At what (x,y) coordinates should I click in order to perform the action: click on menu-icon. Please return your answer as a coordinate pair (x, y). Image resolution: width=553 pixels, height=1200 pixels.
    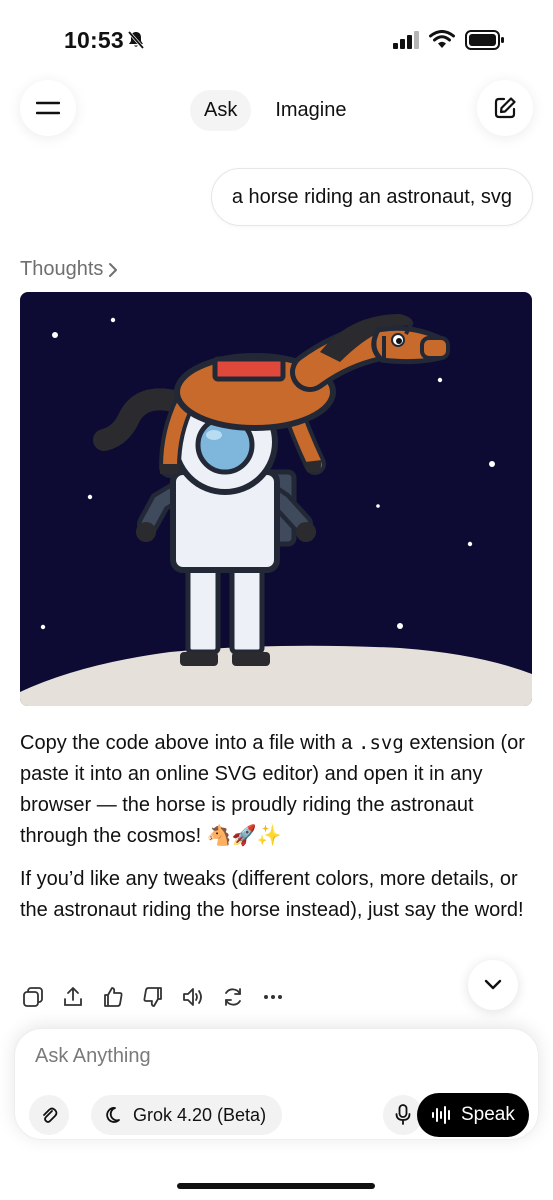
    Looking at the image, I should click on (48, 108).